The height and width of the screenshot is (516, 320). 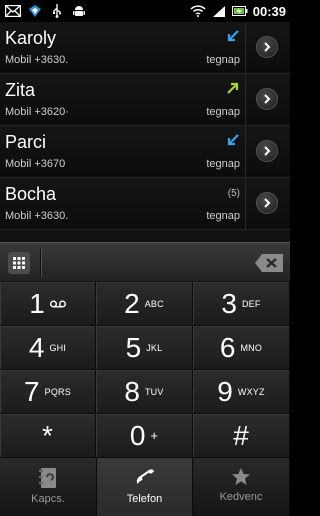 I want to click on phone-number-input, so click(x=143, y=263).